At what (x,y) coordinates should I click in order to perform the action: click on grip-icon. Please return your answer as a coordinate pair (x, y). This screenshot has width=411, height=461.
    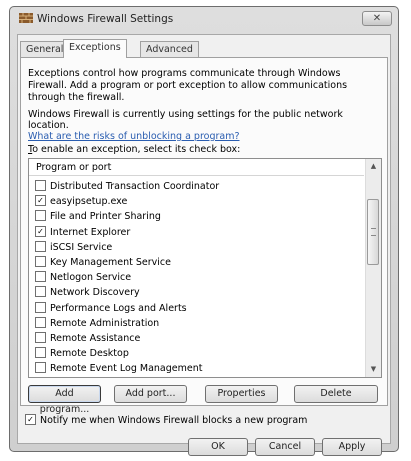
    Looking at the image, I should click on (373, 232).